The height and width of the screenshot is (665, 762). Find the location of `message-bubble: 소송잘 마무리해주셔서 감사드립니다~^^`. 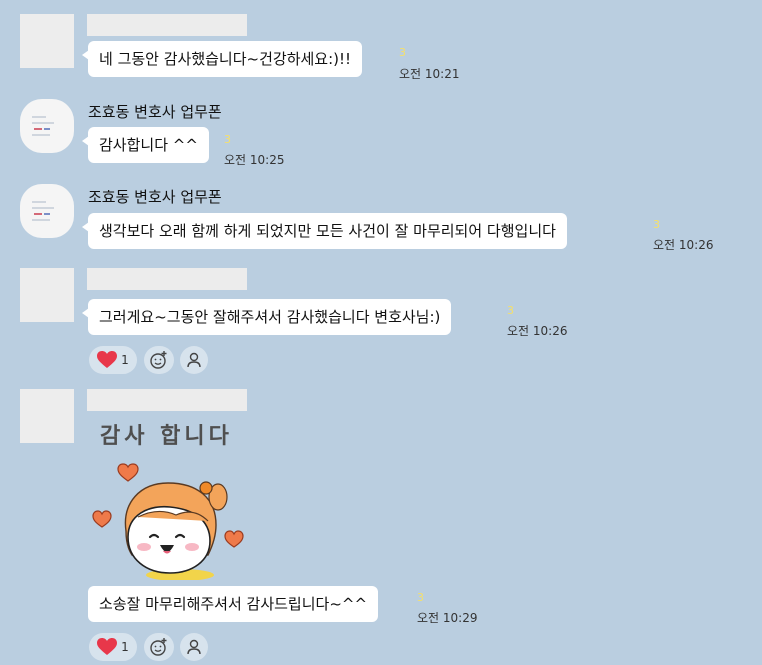

message-bubble: 소송잘 마무리해주셔서 감사드립니다~^^ is located at coordinates (233, 604).